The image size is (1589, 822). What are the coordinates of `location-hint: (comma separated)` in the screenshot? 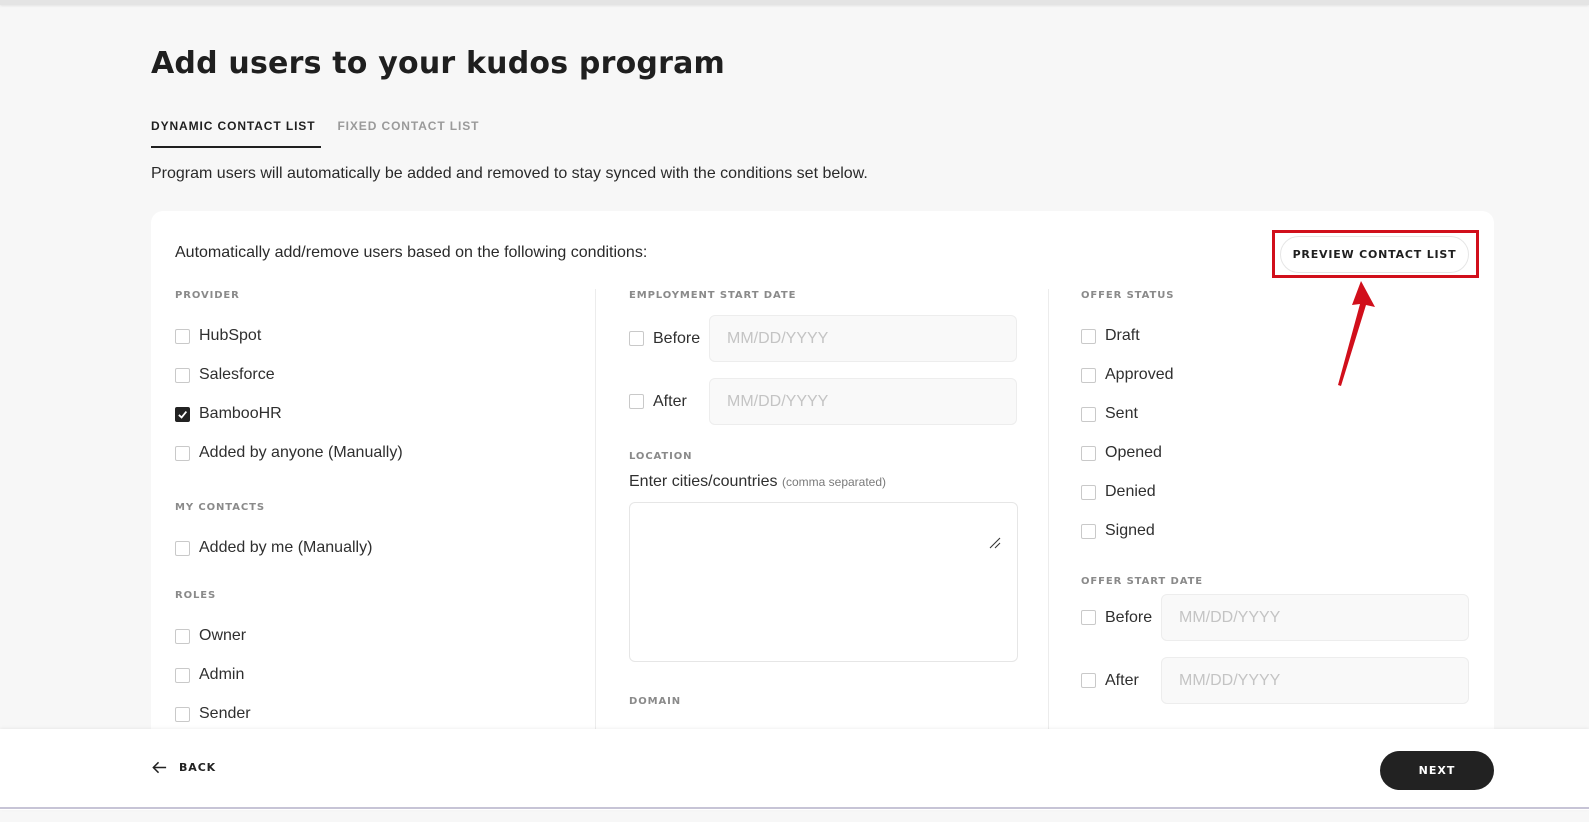 It's located at (834, 482).